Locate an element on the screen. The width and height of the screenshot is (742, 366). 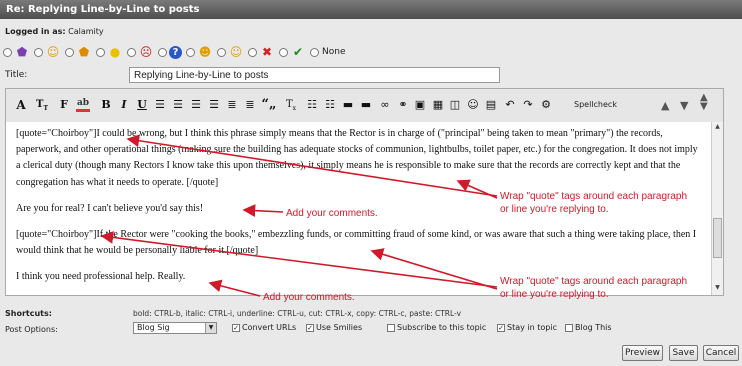
annotation-add-comments-2: Add your comments. is located at coordinates (309, 297).